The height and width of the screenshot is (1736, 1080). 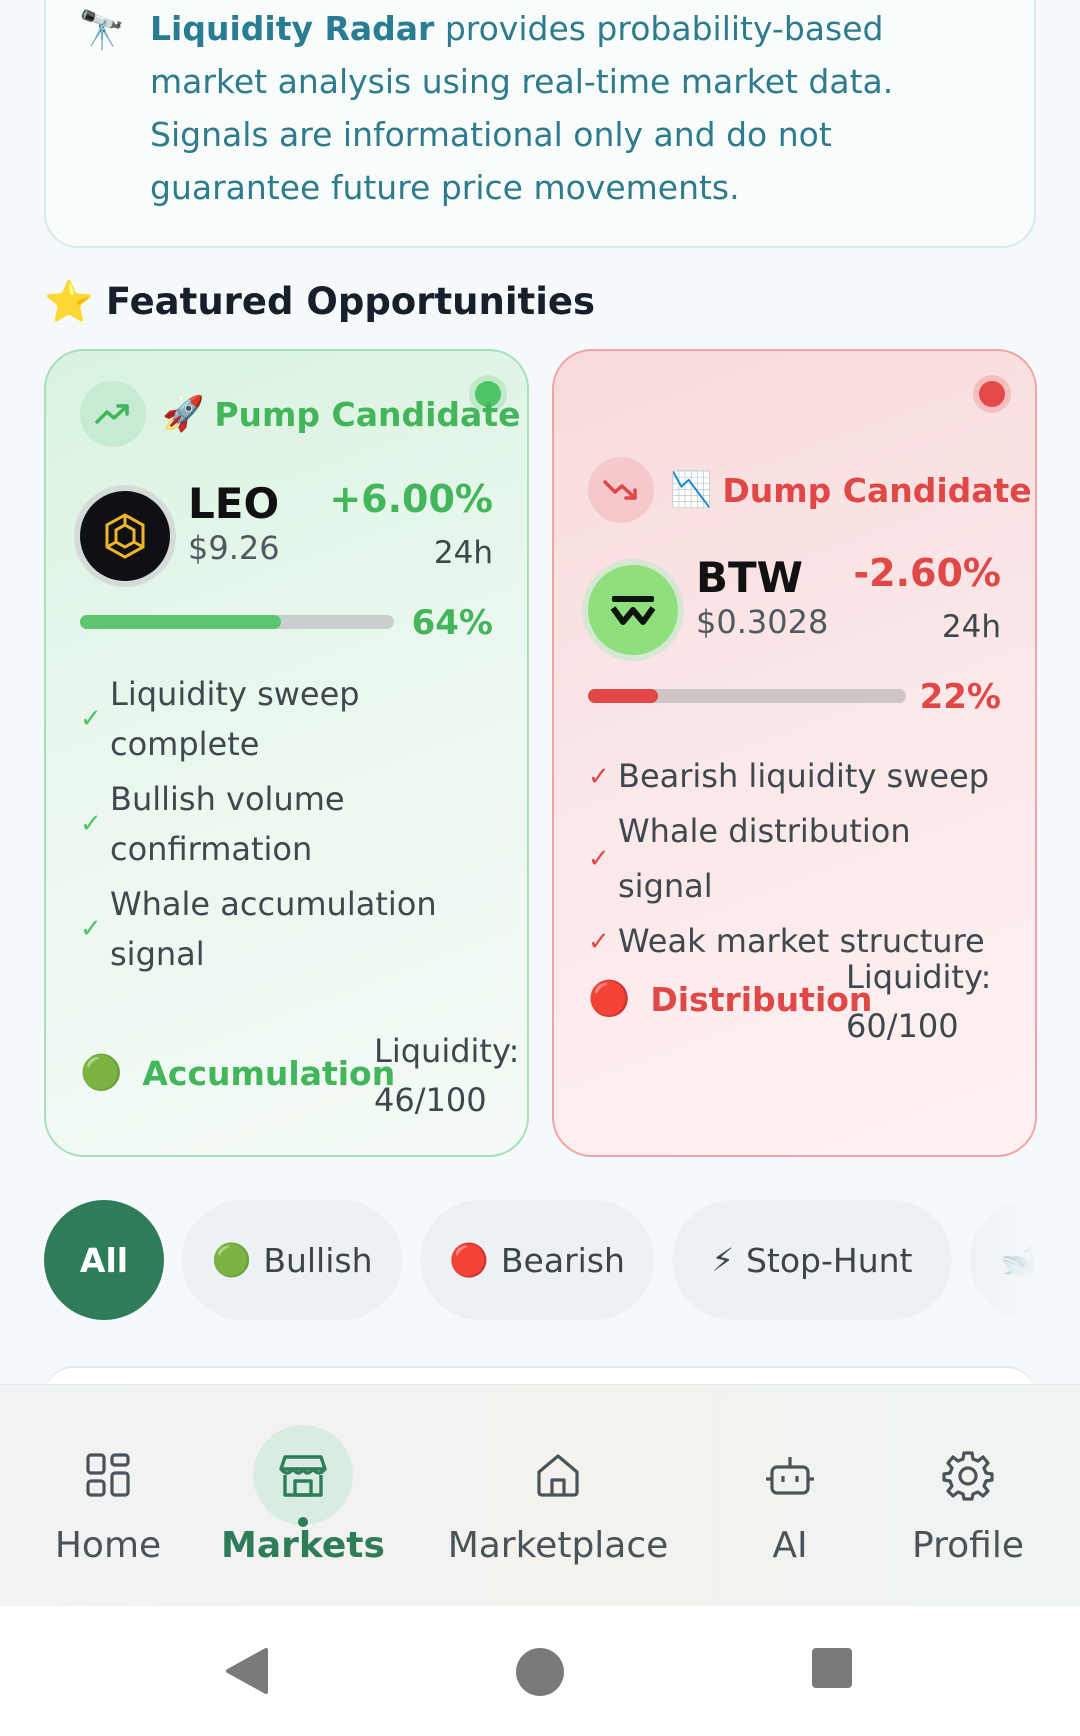 What do you see at coordinates (749, 577) in the screenshot?
I see `coin-symbol: BTW` at bounding box center [749, 577].